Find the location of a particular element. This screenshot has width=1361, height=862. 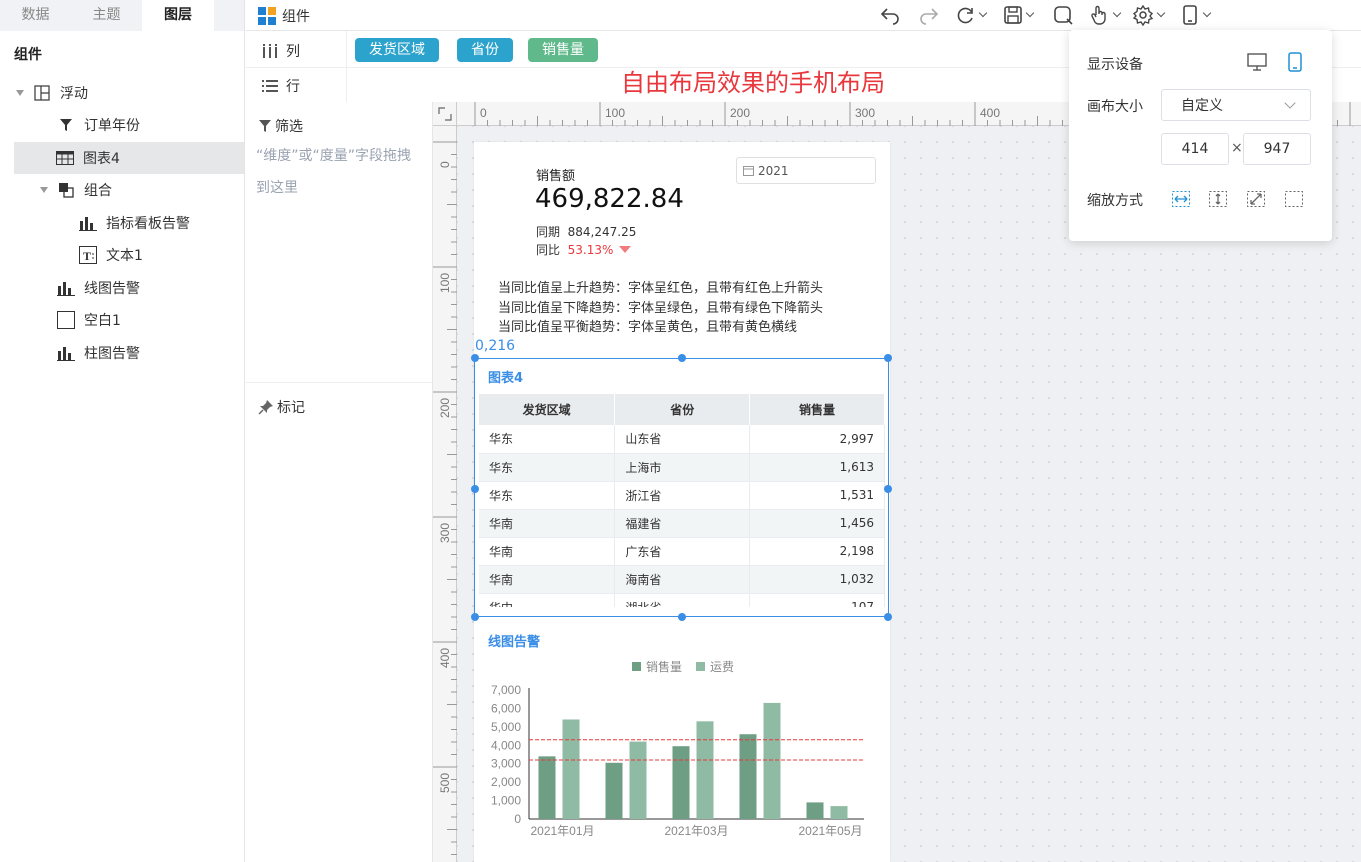

preview-button is located at coordinates (1063, 15).